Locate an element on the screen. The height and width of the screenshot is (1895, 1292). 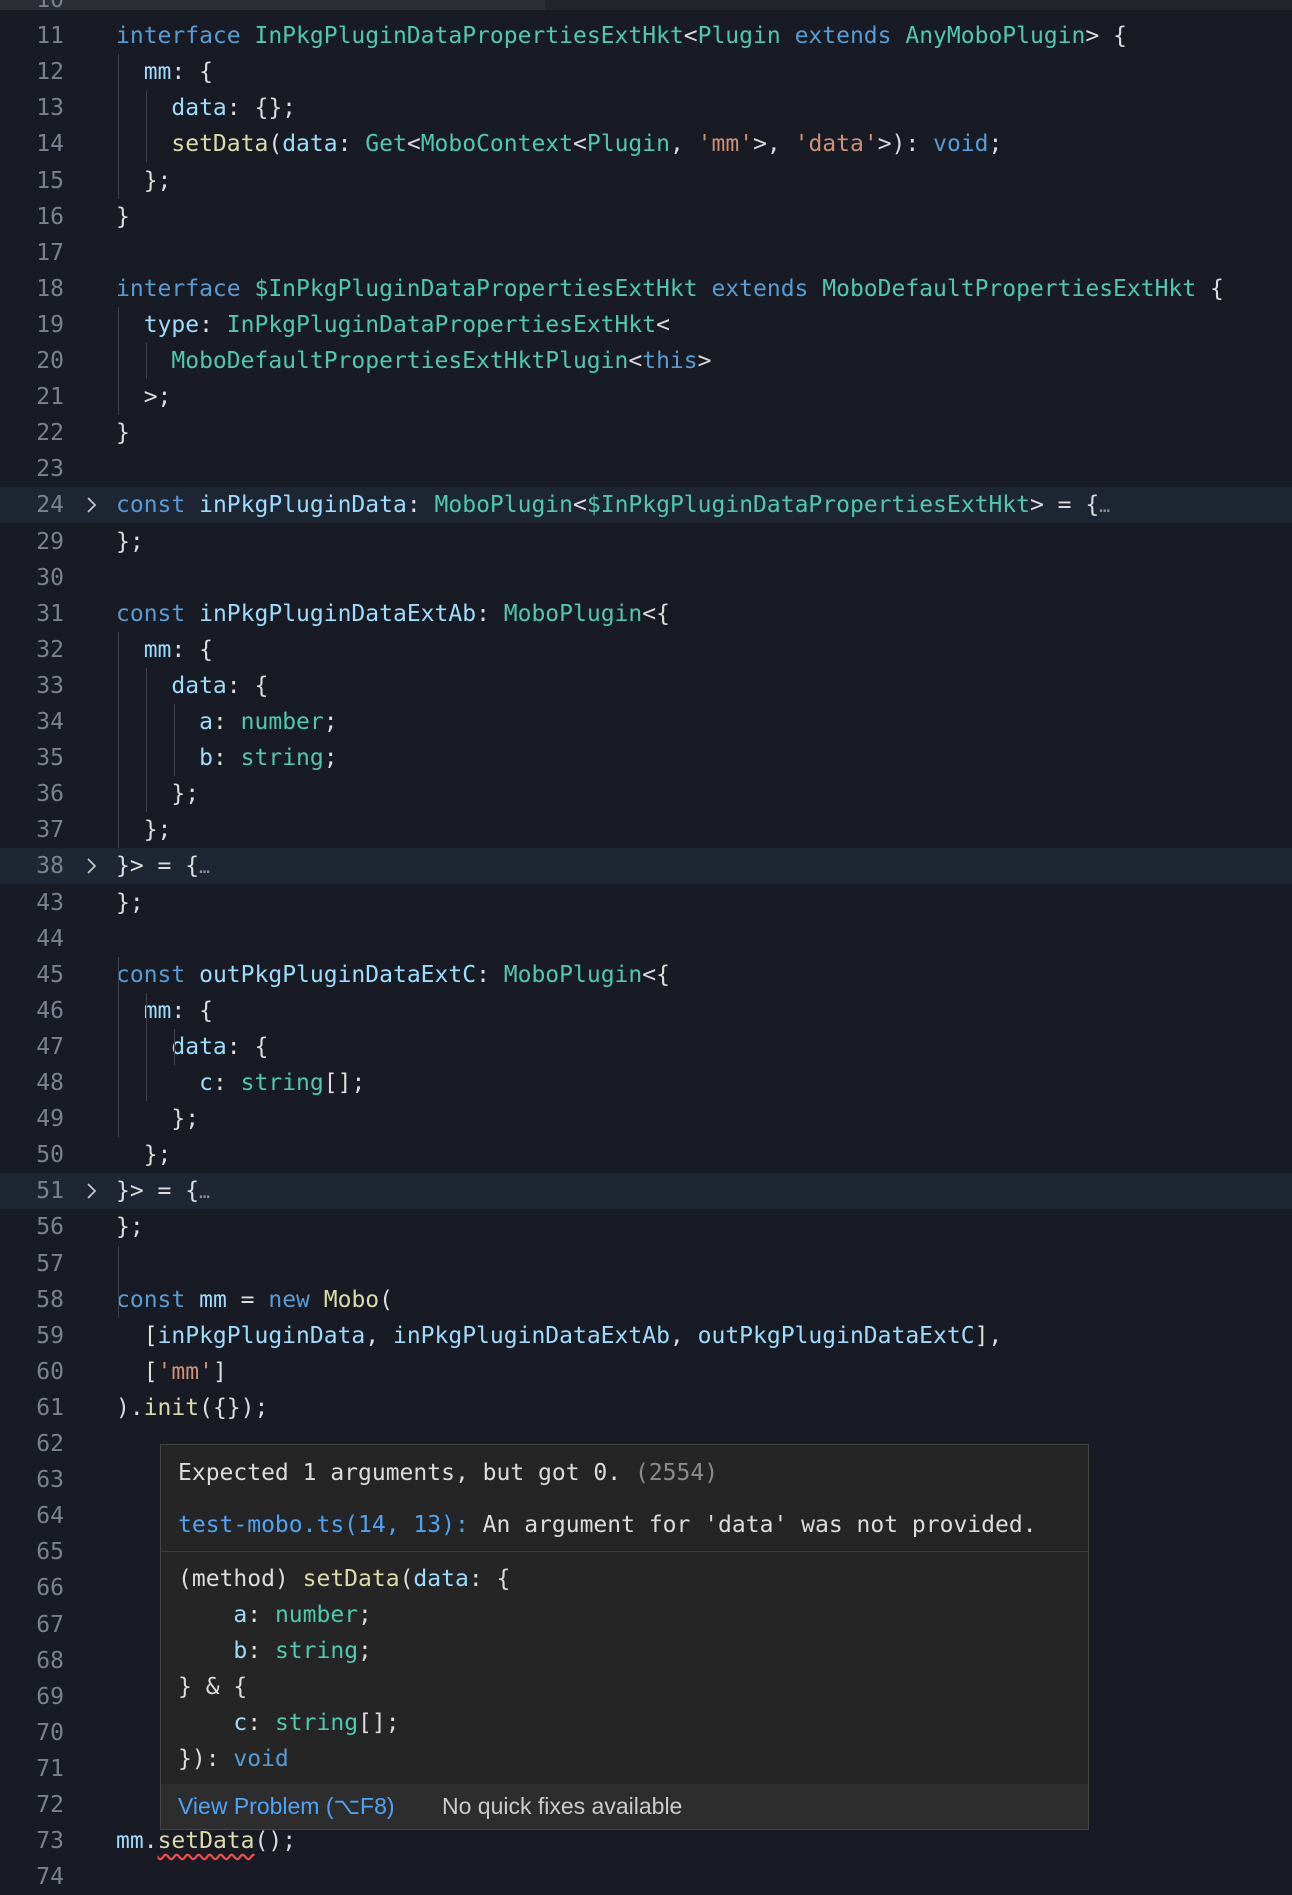
code-line: 29}; is located at coordinates (646, 542).